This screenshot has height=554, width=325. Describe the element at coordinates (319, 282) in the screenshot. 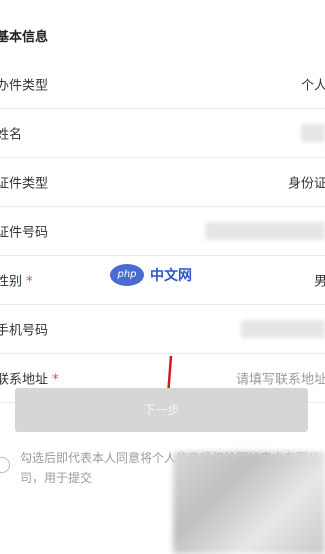

I see `value-gender: 男` at that location.